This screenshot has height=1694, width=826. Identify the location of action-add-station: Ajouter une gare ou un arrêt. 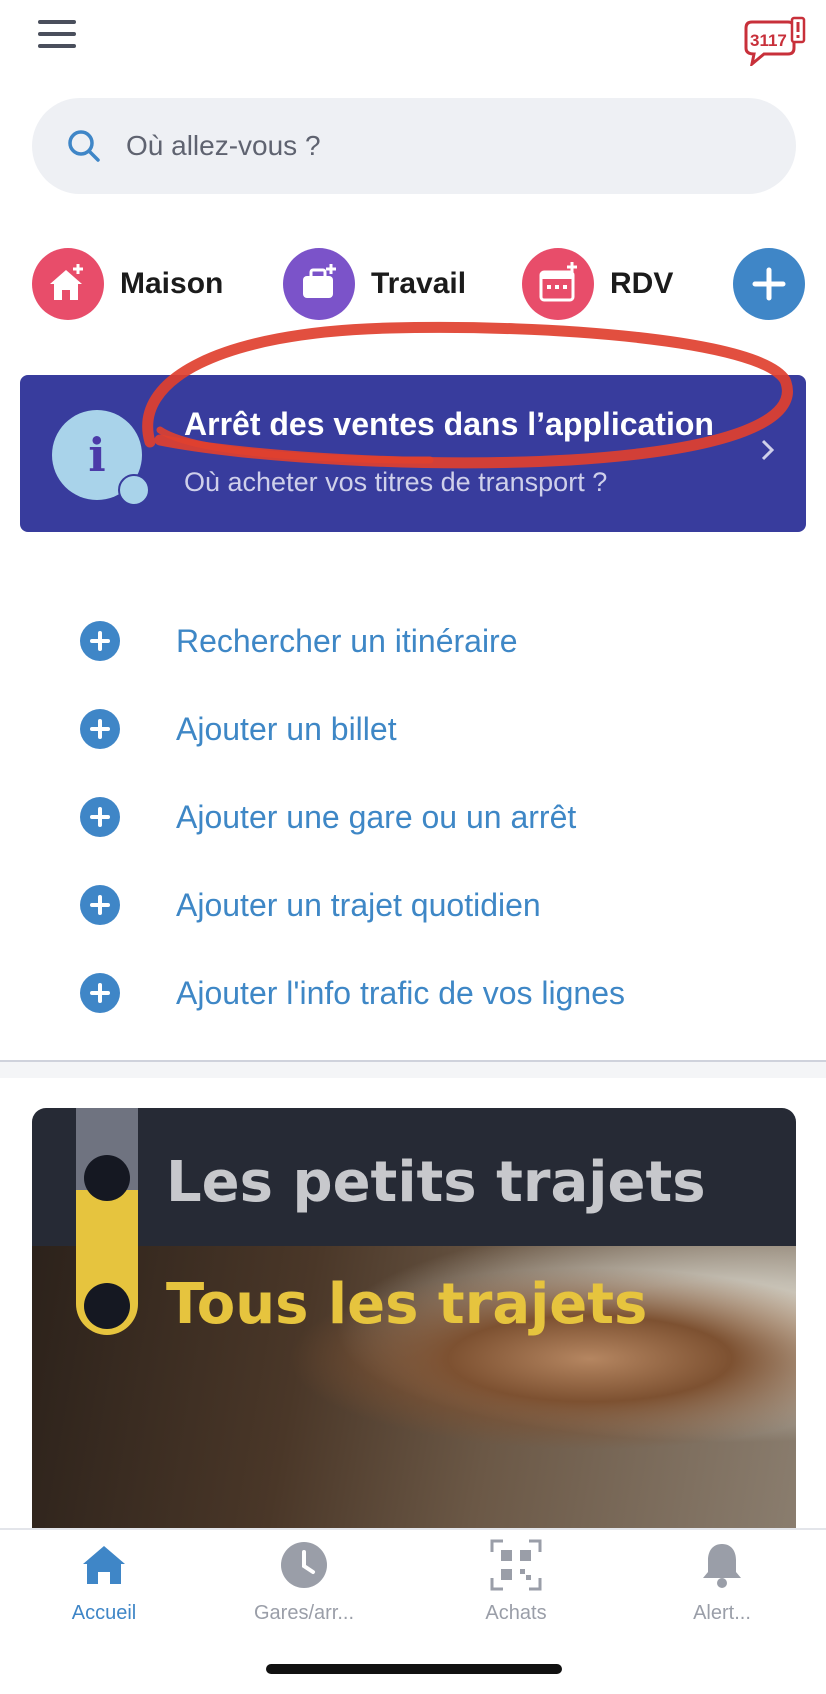
(328, 817).